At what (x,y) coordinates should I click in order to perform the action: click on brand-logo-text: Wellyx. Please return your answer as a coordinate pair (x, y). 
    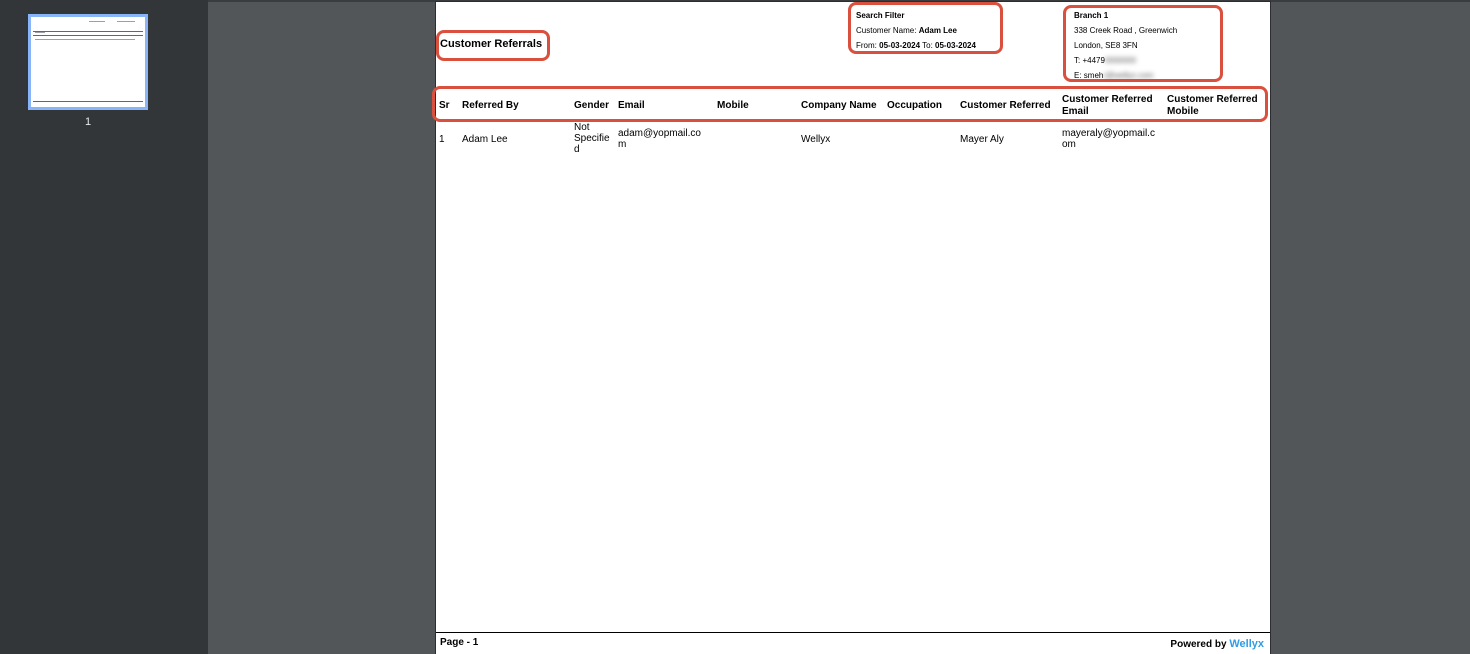
    Looking at the image, I should click on (1246, 644).